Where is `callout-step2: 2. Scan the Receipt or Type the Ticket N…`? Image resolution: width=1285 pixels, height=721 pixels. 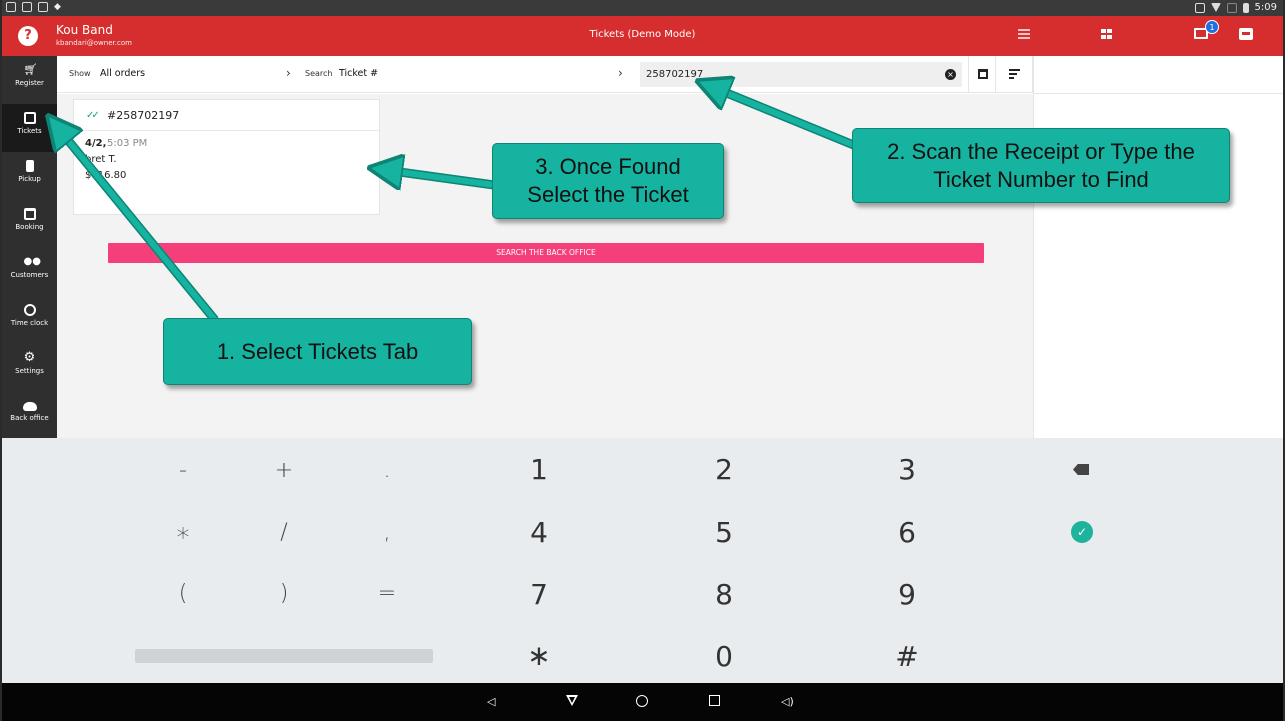
callout-step2: 2. Scan the Receipt or Type the Ticket N… is located at coordinates (1041, 165).